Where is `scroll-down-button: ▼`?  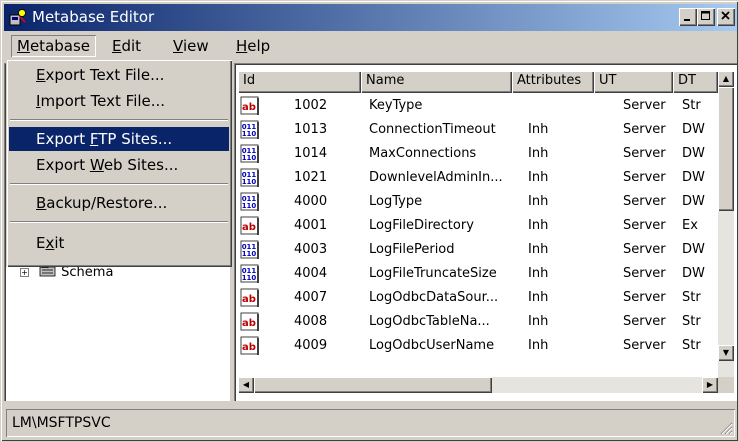
scroll-down-button: ▼ is located at coordinates (726, 353).